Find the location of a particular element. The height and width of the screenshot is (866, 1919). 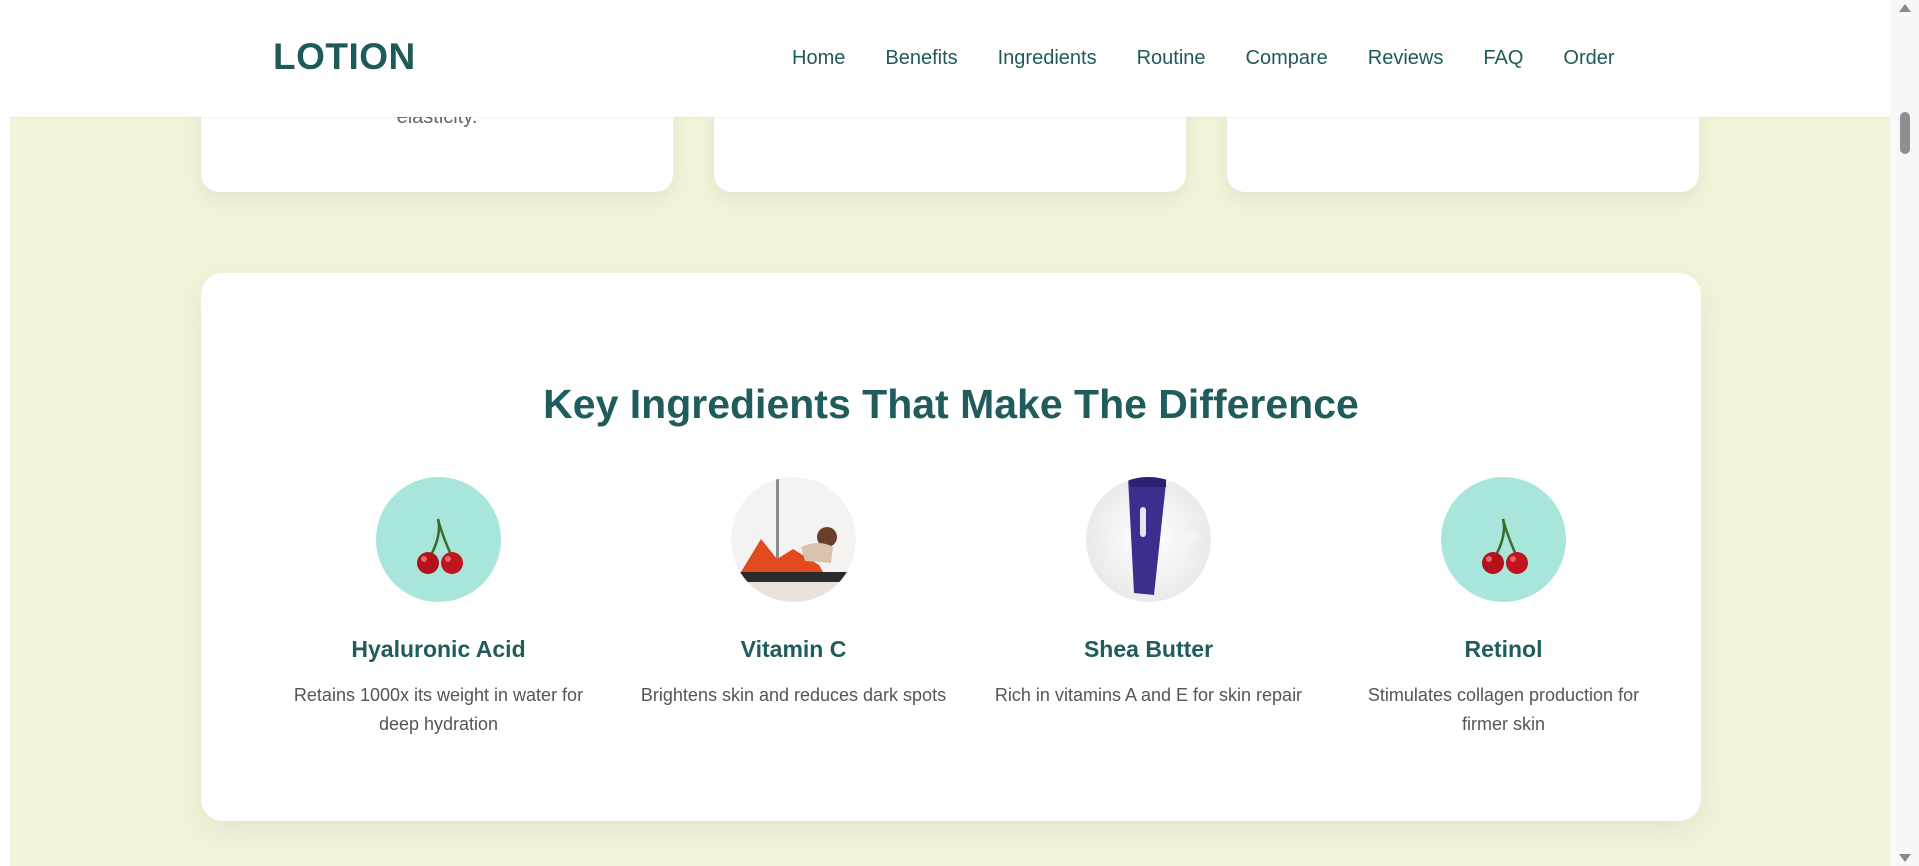

nav-home: Home is located at coordinates (818, 58).